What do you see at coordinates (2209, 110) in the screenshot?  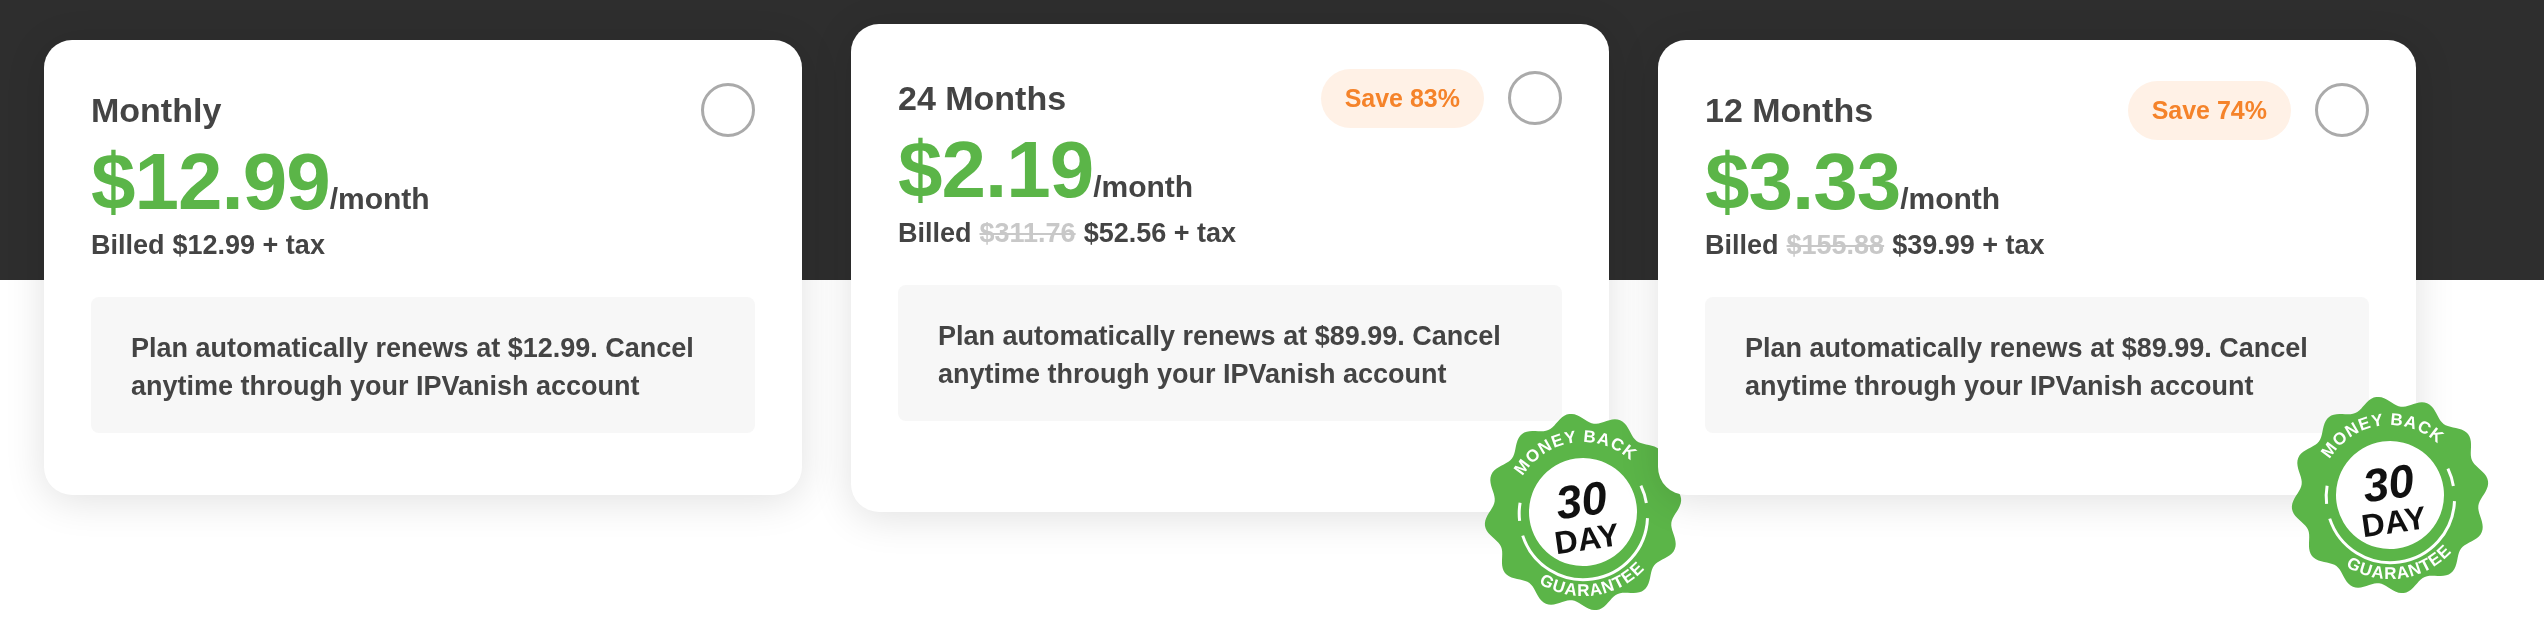 I see `save-badge: Save 74%` at bounding box center [2209, 110].